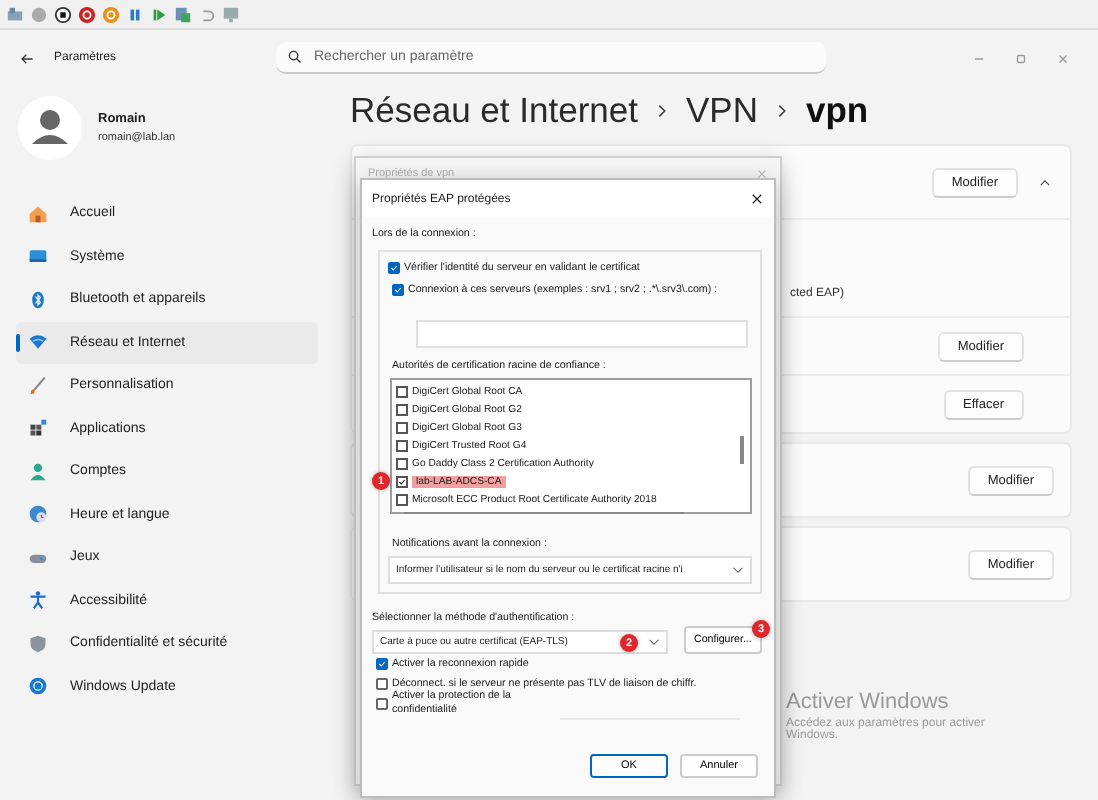 The image size is (1098, 800). What do you see at coordinates (38, 686) in the screenshot?
I see `update-icon` at bounding box center [38, 686].